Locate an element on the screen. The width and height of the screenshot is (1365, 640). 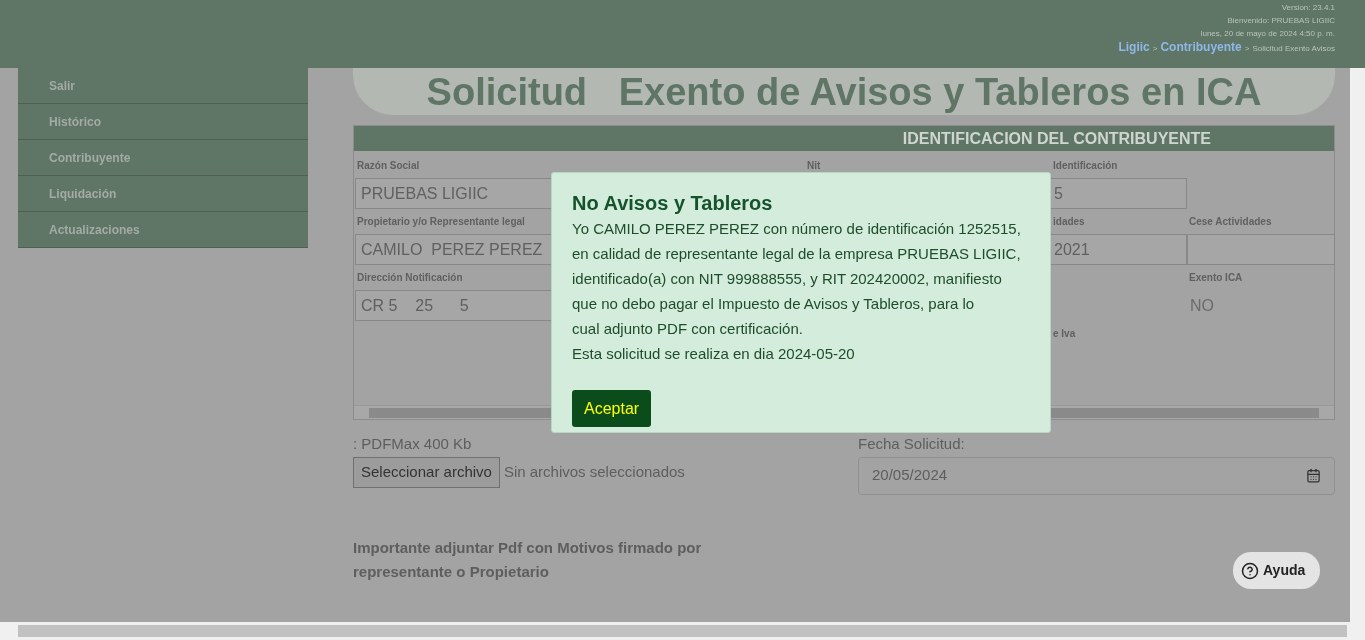
page-title: Solicitud Exento de Avisos y Tableros en ICA is located at coordinates (844, 91).